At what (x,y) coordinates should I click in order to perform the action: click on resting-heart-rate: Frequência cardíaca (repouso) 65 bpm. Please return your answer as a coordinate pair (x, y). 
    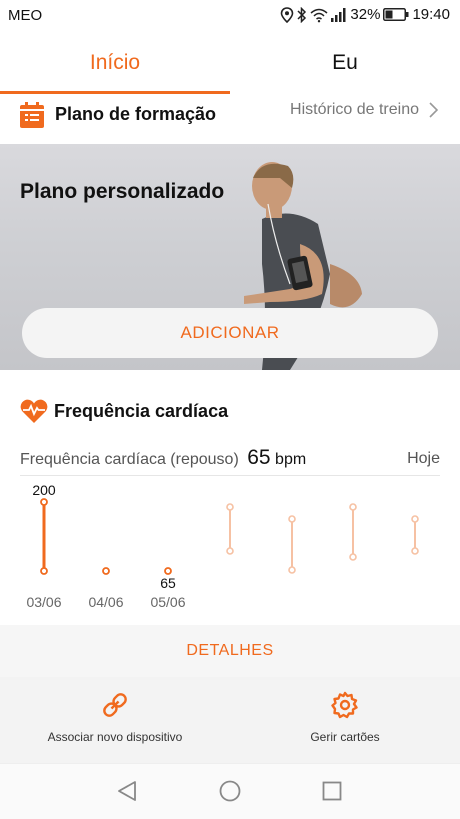
    Looking at the image, I should click on (163, 458).